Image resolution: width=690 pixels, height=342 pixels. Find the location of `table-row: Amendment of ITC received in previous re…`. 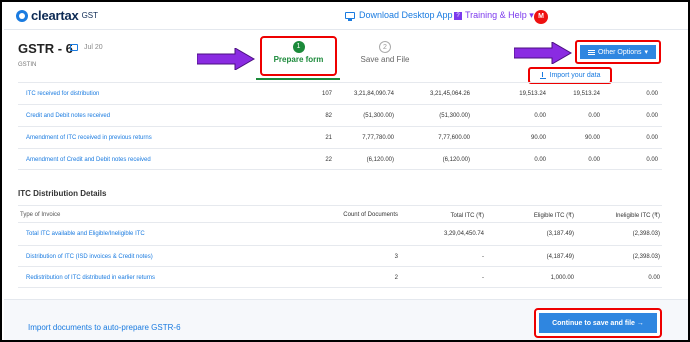

table-row: Amendment of ITC received in previous re… is located at coordinates (340, 137).